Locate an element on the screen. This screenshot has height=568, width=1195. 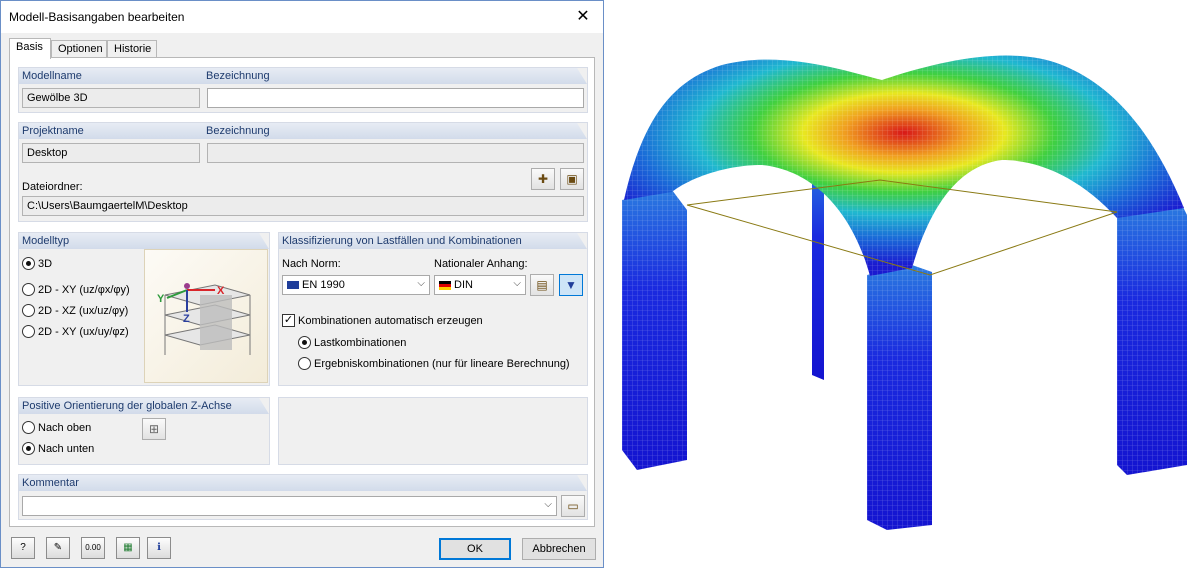
y-axis-label: Y is located at coordinates (161, 299).